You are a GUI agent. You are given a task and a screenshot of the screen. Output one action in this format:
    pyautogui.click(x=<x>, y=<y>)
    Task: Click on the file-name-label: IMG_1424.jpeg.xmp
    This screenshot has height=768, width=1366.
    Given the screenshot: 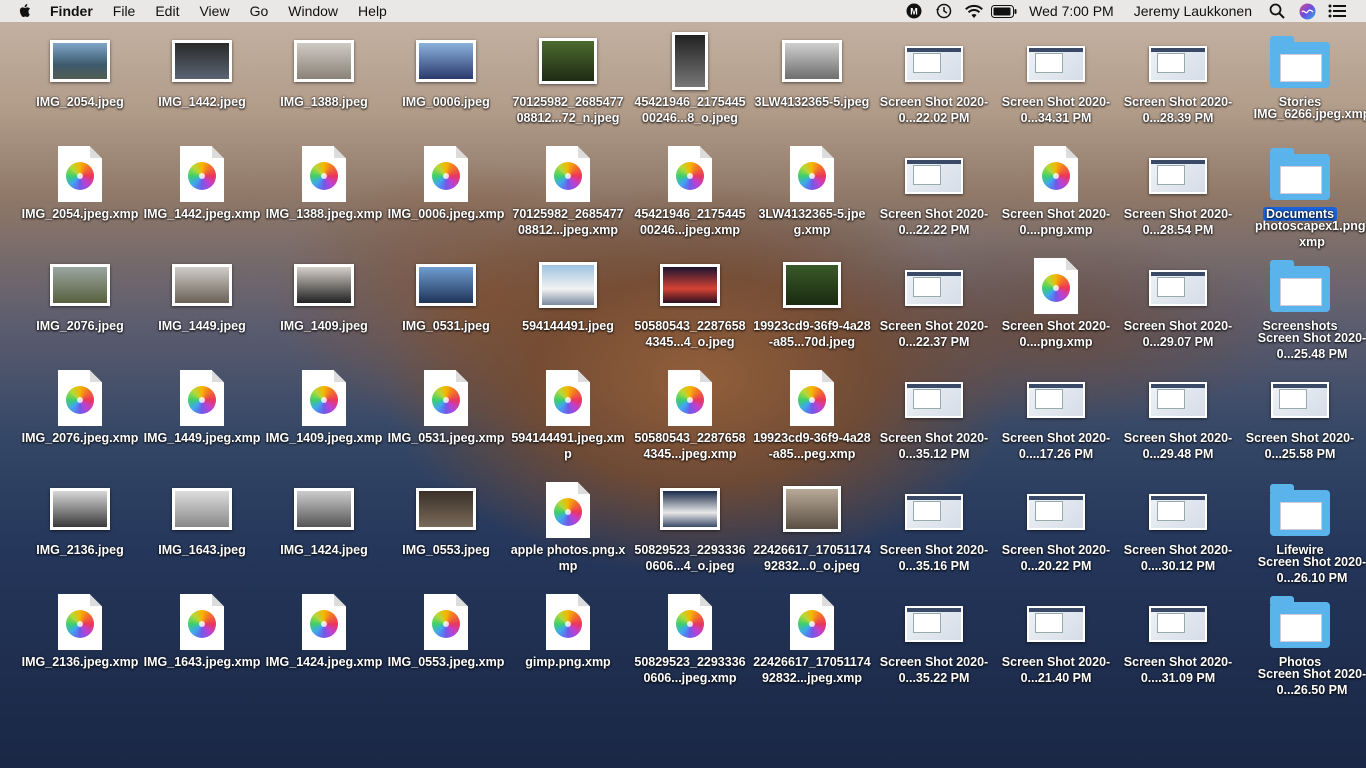 What is the action you would take?
    pyautogui.click(x=324, y=662)
    